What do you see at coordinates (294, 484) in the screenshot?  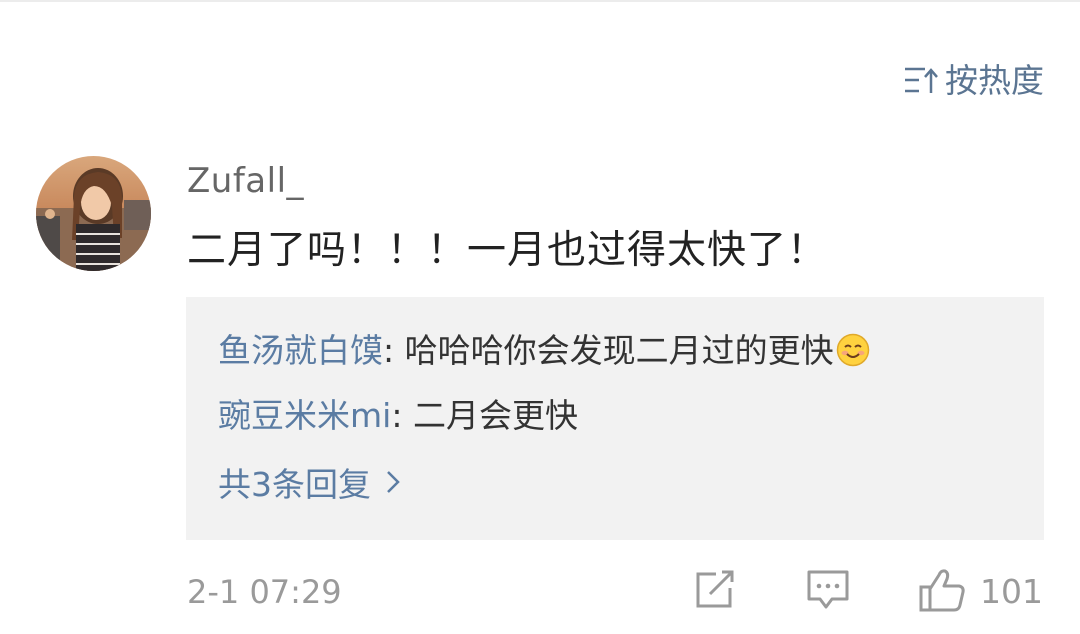 I see `more-replies-label: 共3条回复` at bounding box center [294, 484].